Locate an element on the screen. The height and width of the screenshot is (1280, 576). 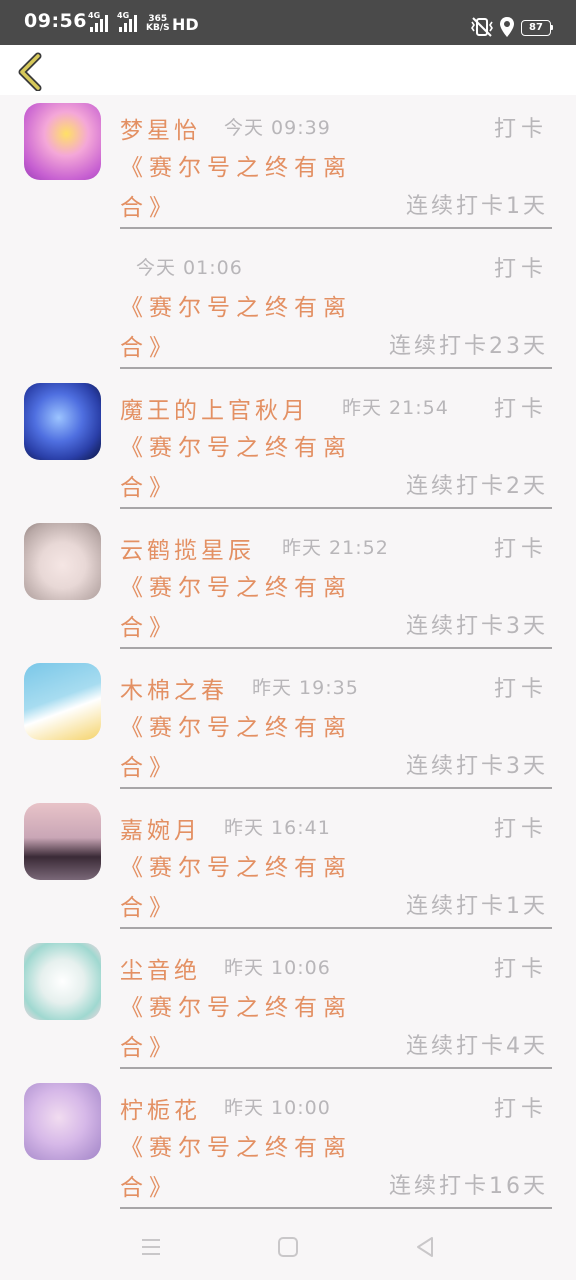
streak-text: 连续打卡2天 is located at coordinates (477, 486).